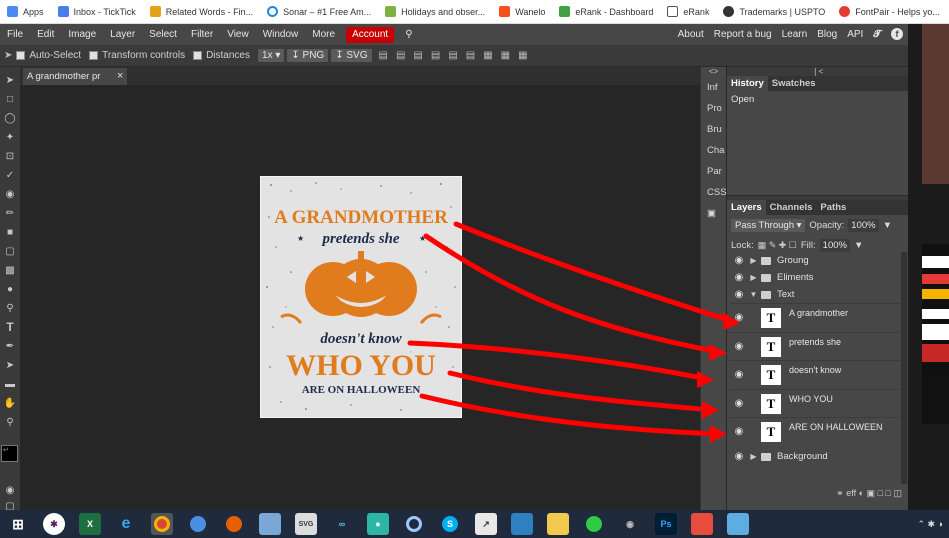  I want to click on lasso-tool-icon: ◯, so click(10, 118).